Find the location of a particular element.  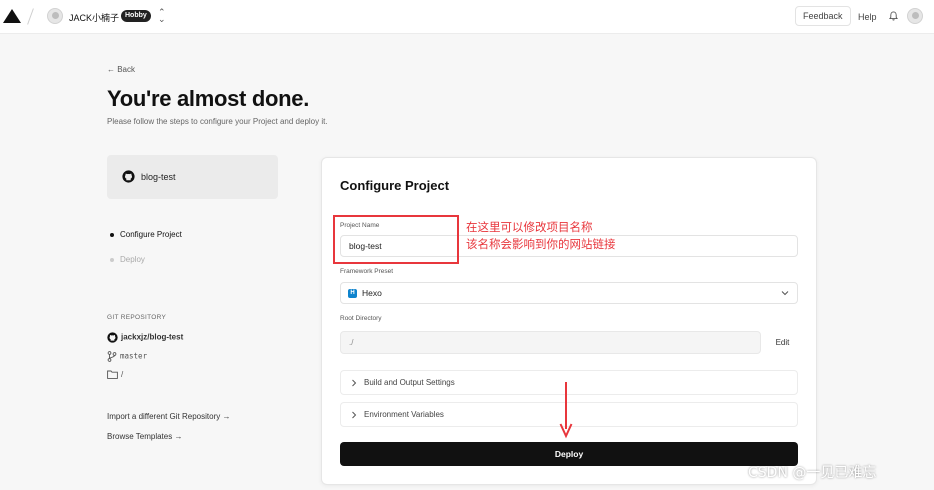

step-deploy: Deploy is located at coordinates (127, 259).